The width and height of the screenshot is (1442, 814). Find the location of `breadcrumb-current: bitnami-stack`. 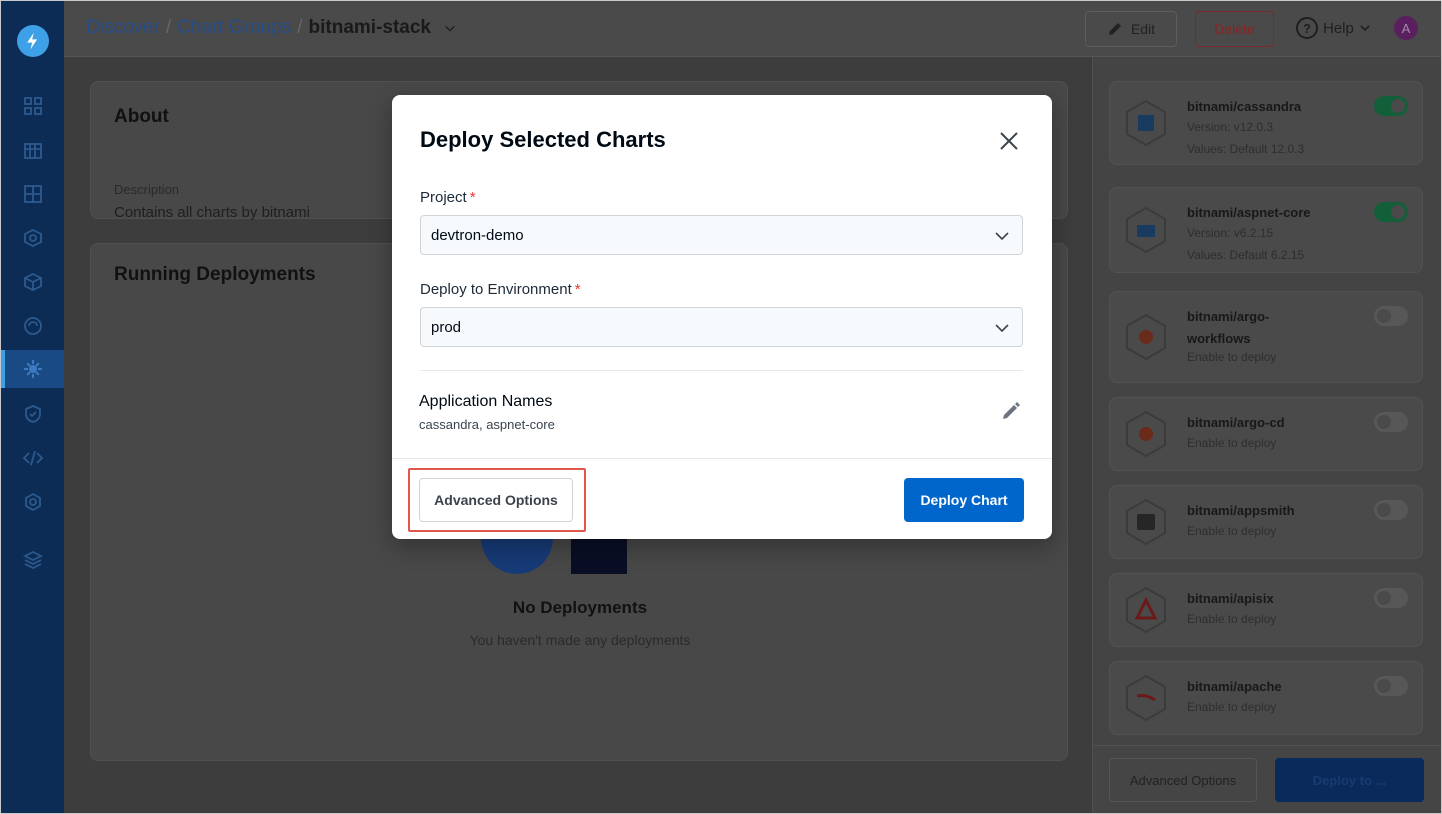

breadcrumb-current: bitnami-stack is located at coordinates (369, 27).